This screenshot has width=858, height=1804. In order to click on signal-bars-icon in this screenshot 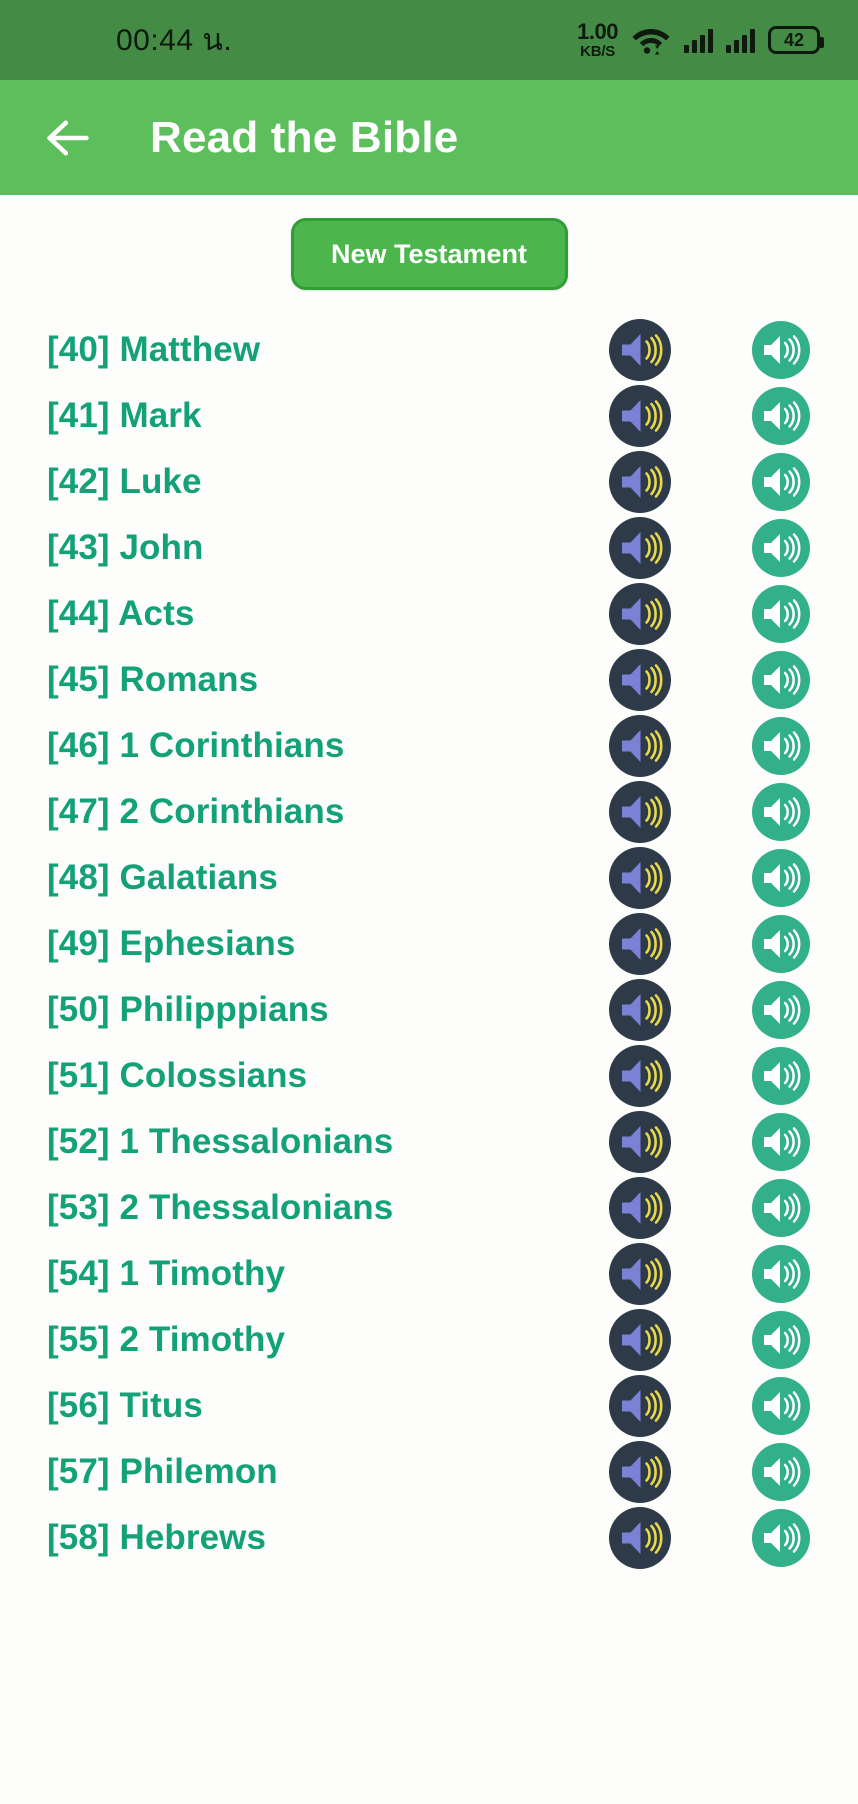, I will do `click(698, 40)`.